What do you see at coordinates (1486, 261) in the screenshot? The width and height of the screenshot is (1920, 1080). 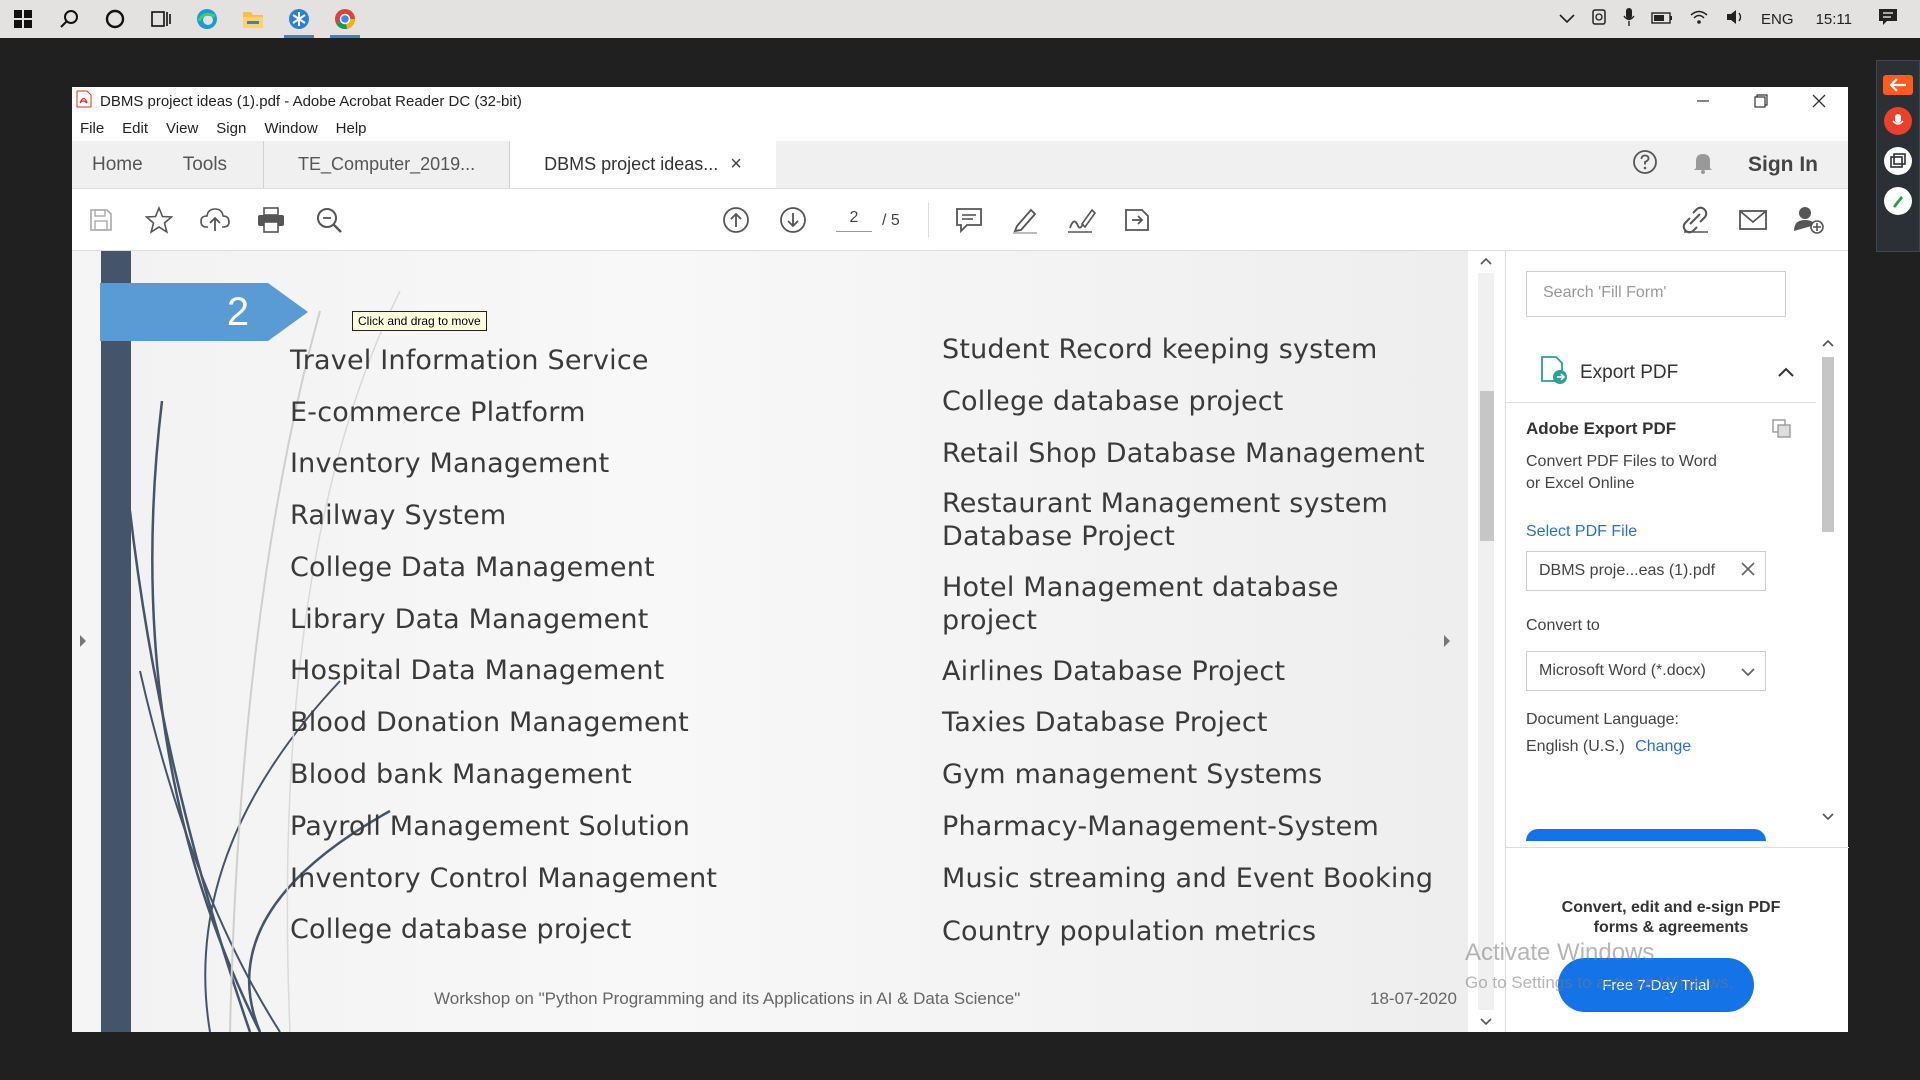 I see `scroll-up-icon` at bounding box center [1486, 261].